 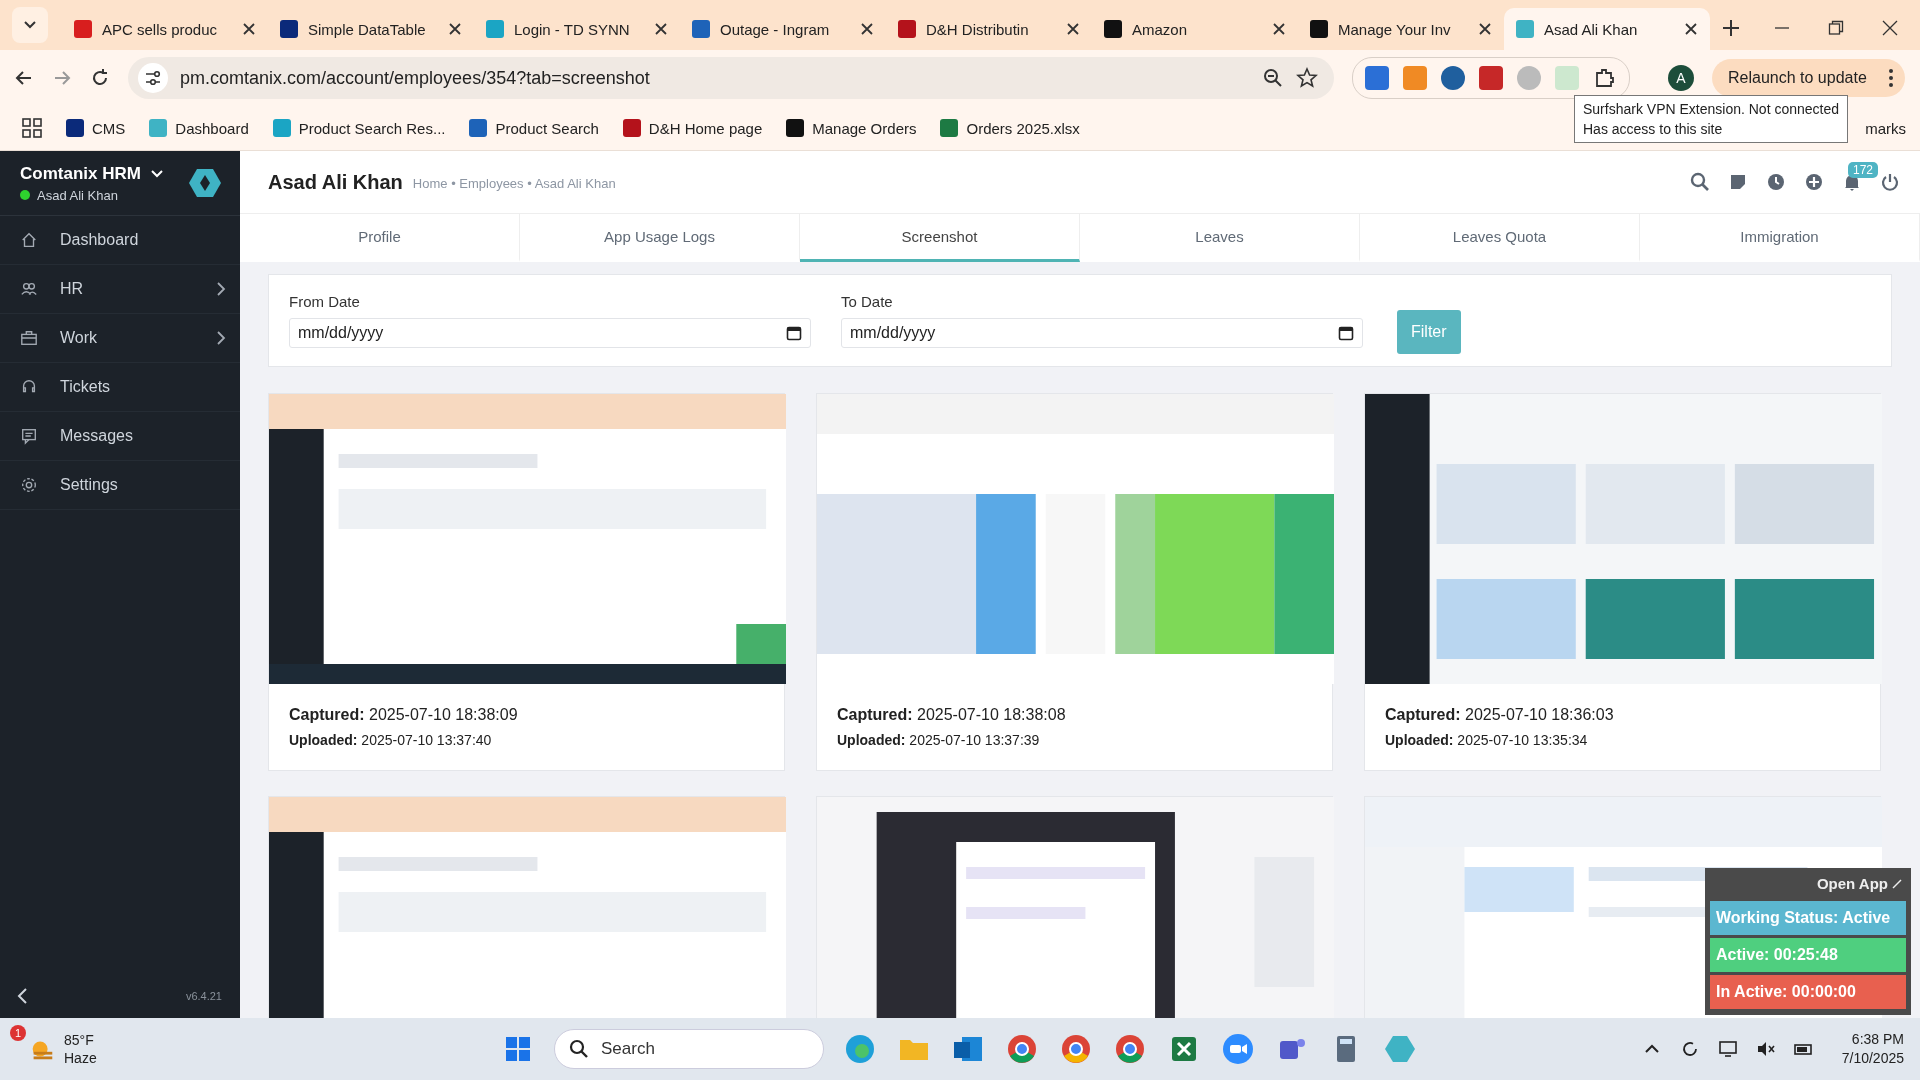 I want to click on open-app-button: Open App, so click(x=1859, y=885).